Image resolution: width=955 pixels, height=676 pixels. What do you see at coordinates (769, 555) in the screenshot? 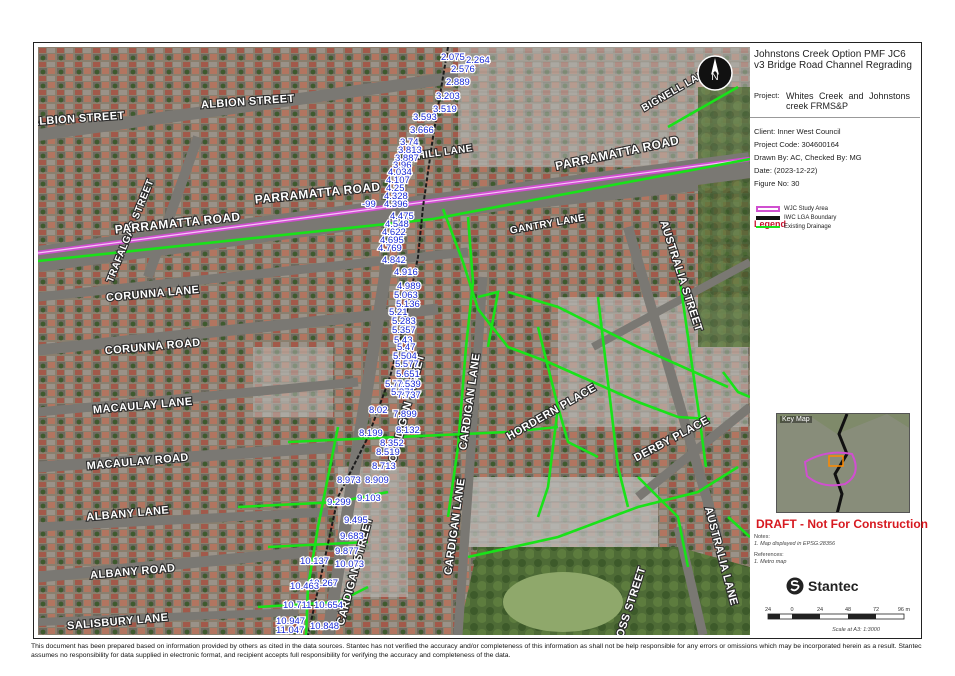
I see `references-label: References:` at bounding box center [769, 555].